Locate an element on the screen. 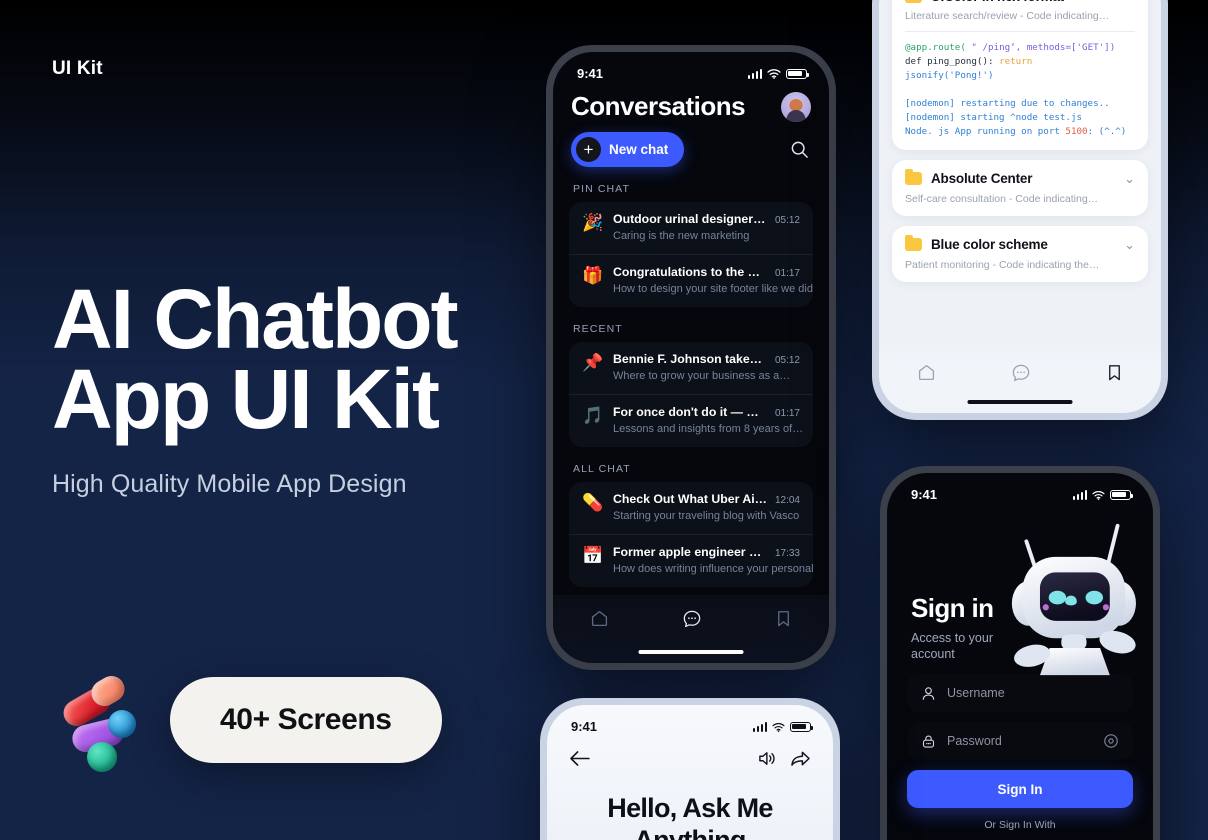 This screenshot has width=1208, height=840. section-header: ALL CHAT is located at coordinates (602, 469).